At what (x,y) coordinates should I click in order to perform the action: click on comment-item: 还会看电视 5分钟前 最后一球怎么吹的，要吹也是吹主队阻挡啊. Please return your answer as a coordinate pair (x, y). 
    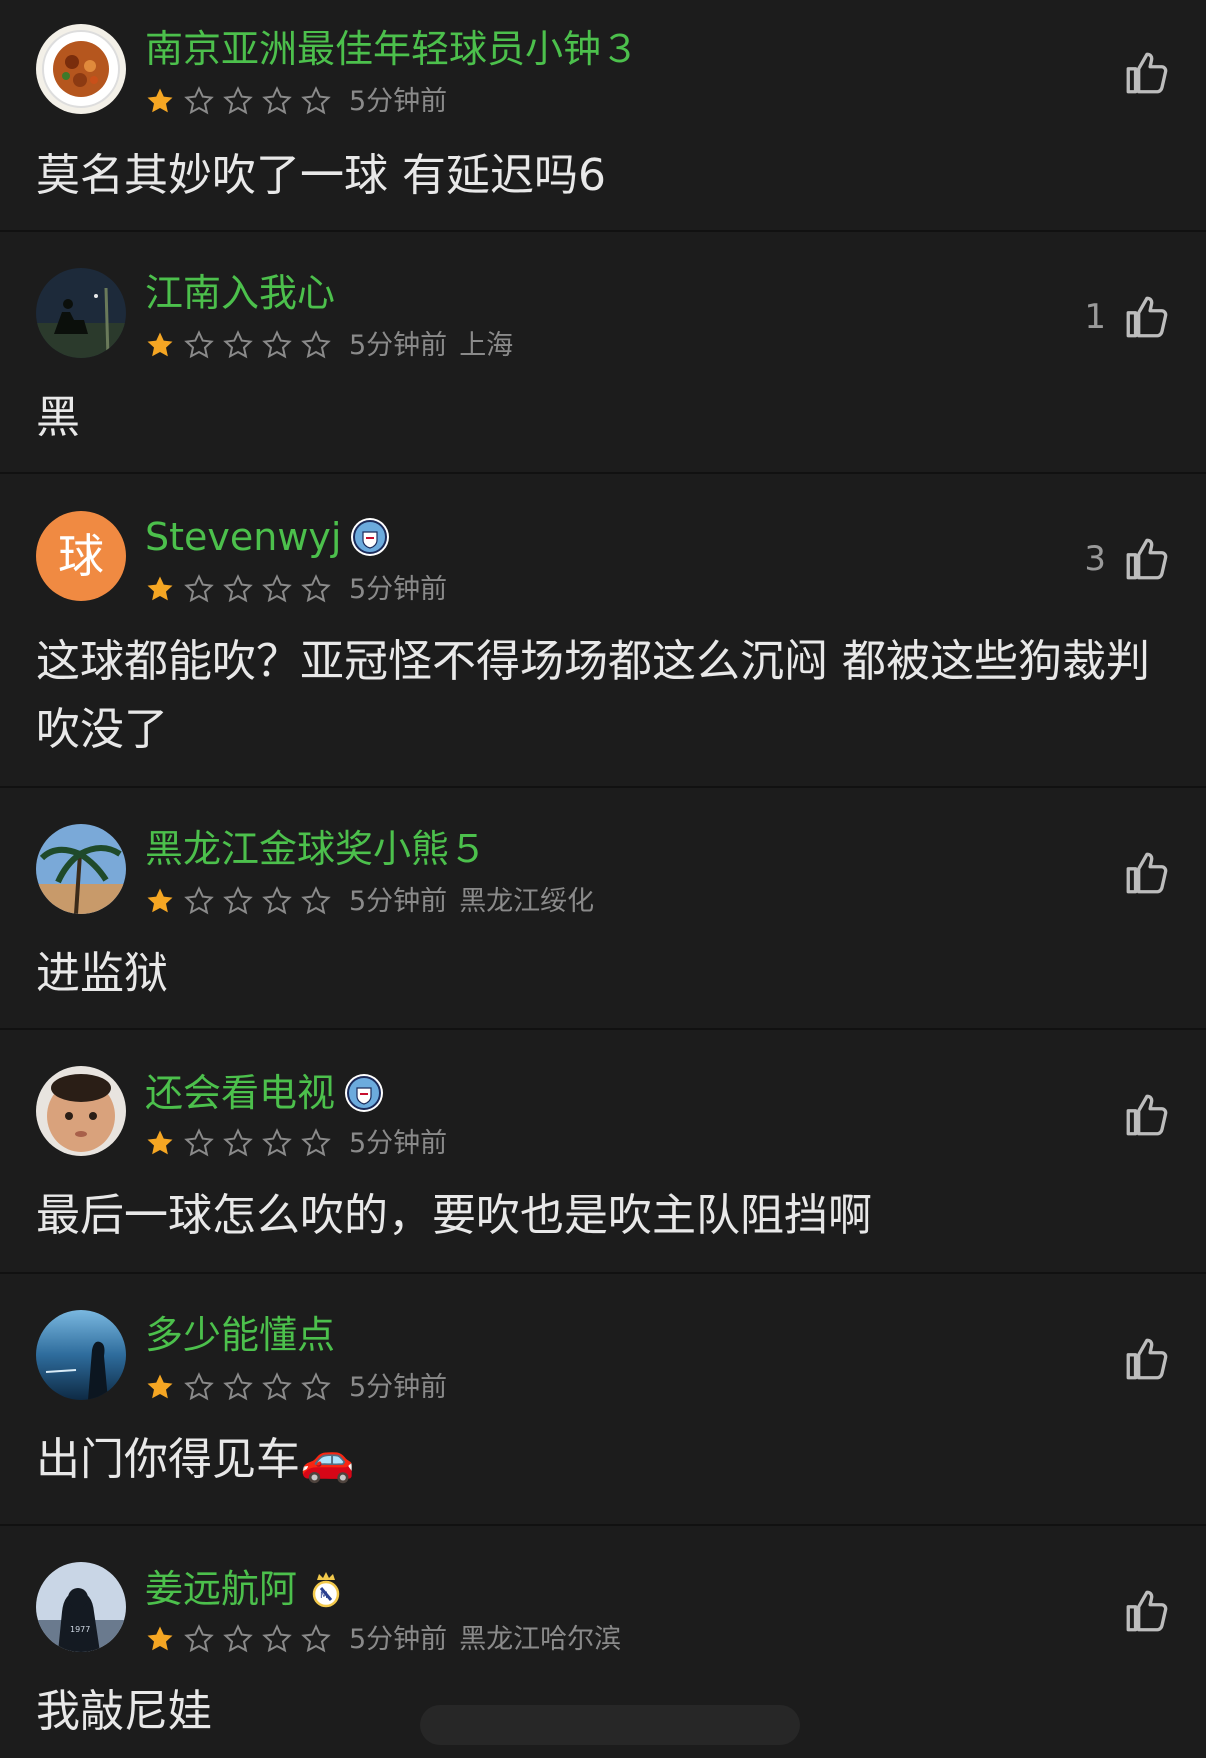
    Looking at the image, I should click on (603, 1152).